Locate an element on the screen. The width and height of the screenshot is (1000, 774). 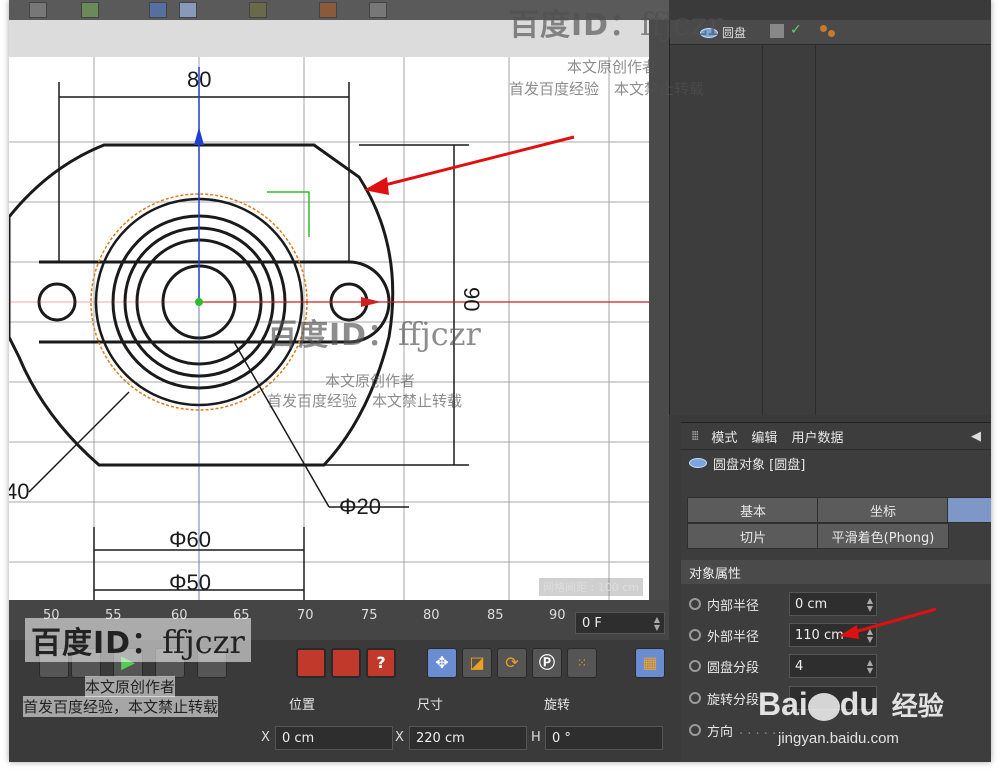
menu-mode: 模式 is located at coordinates (724, 436).